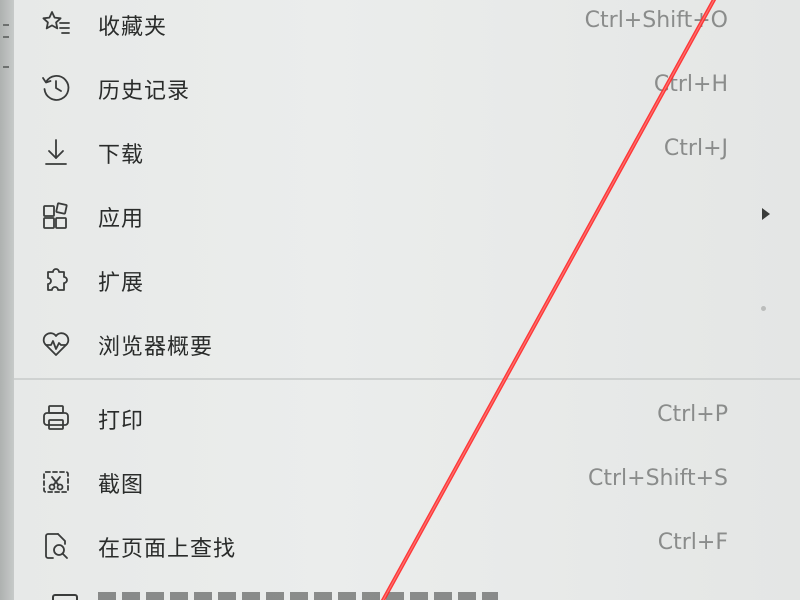  I want to click on menu-item-shortcut: Ctrl+F, so click(692, 542).